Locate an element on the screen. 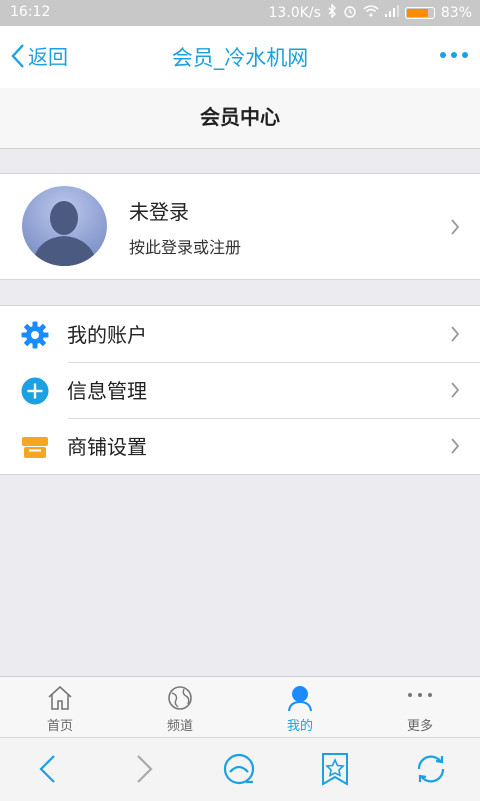  nav-bar: 返回 会员_冷水机网 is located at coordinates (240, 57).